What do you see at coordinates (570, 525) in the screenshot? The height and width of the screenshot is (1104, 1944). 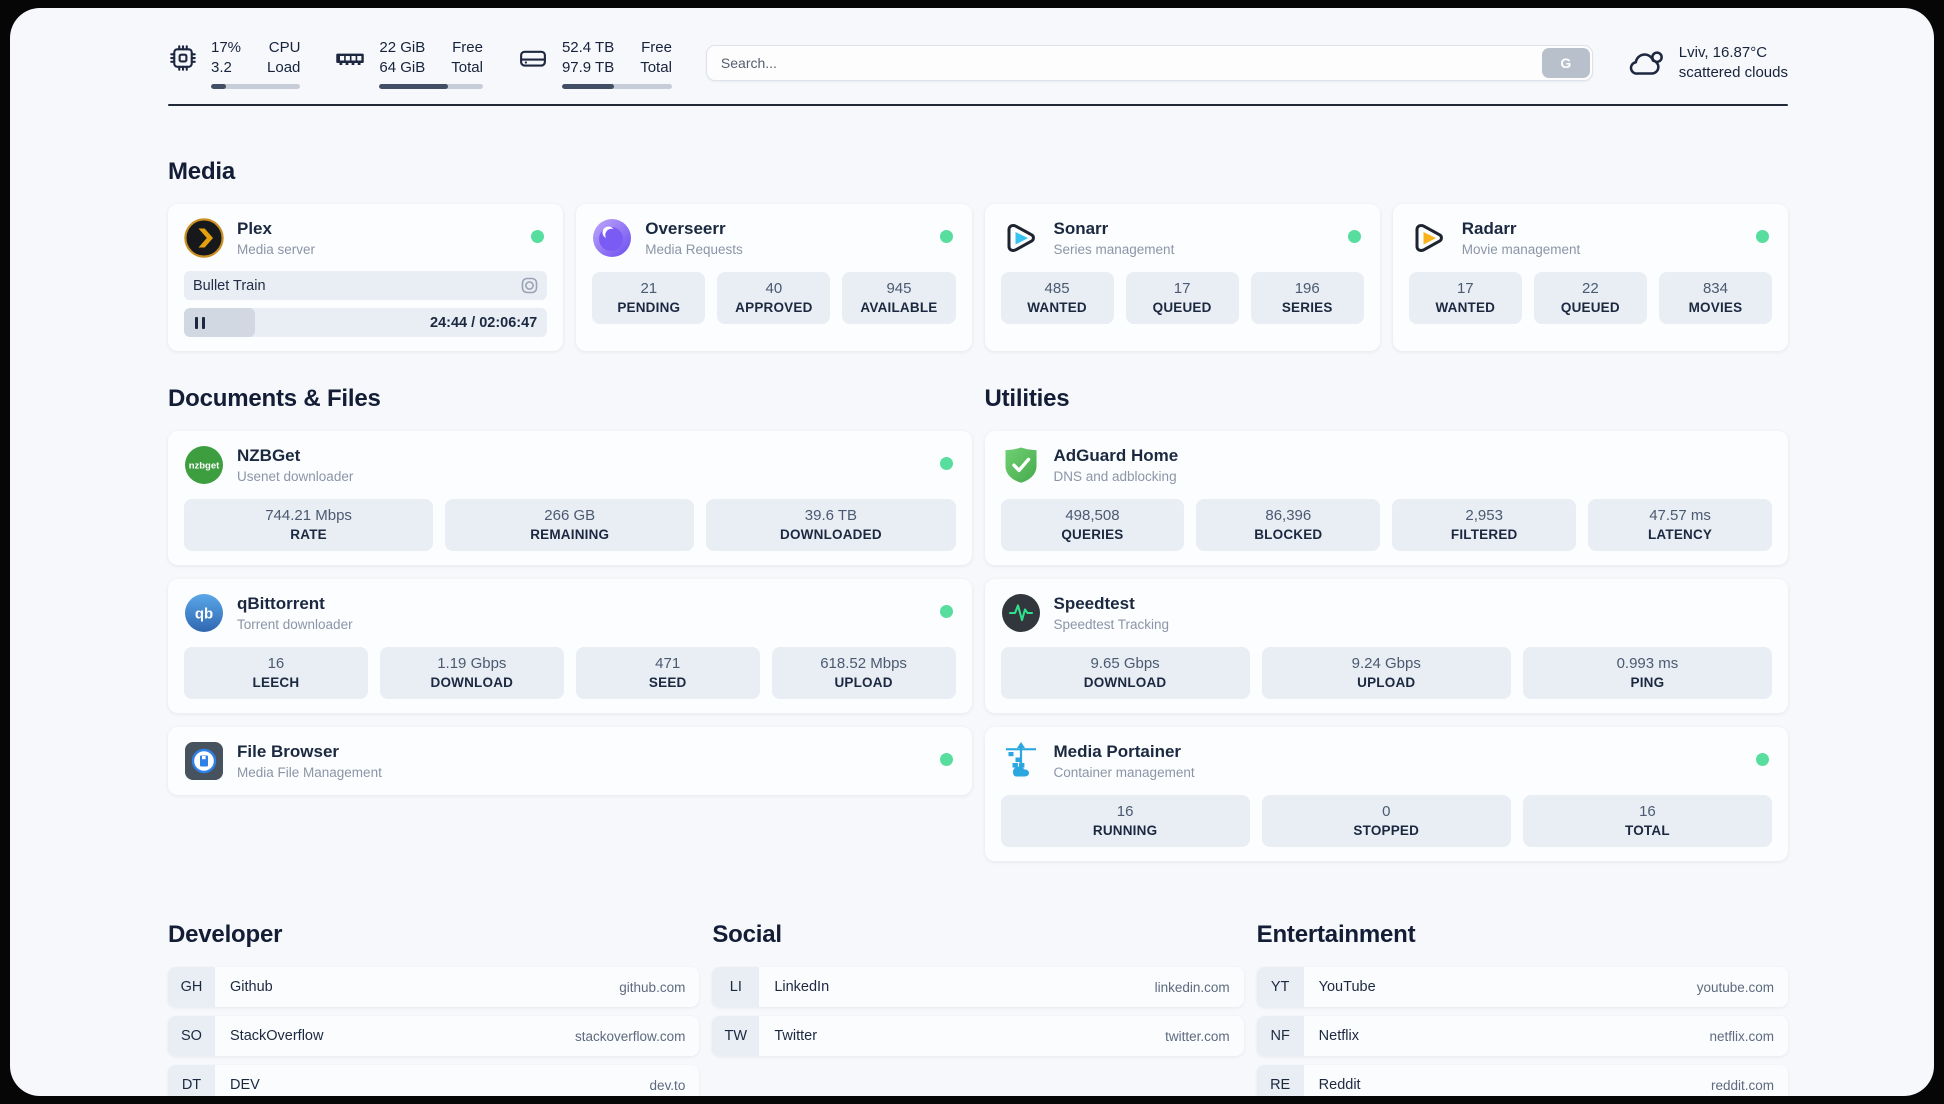 I see `stat-remaining: 266 GB REMAINING` at bounding box center [570, 525].